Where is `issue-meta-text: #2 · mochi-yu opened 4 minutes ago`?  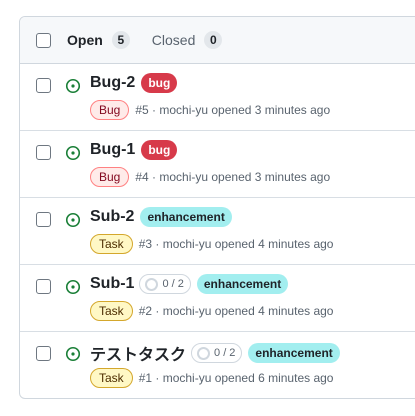 issue-meta-text: #2 · mochi-yu opened 4 minutes ago is located at coordinates (236, 311).